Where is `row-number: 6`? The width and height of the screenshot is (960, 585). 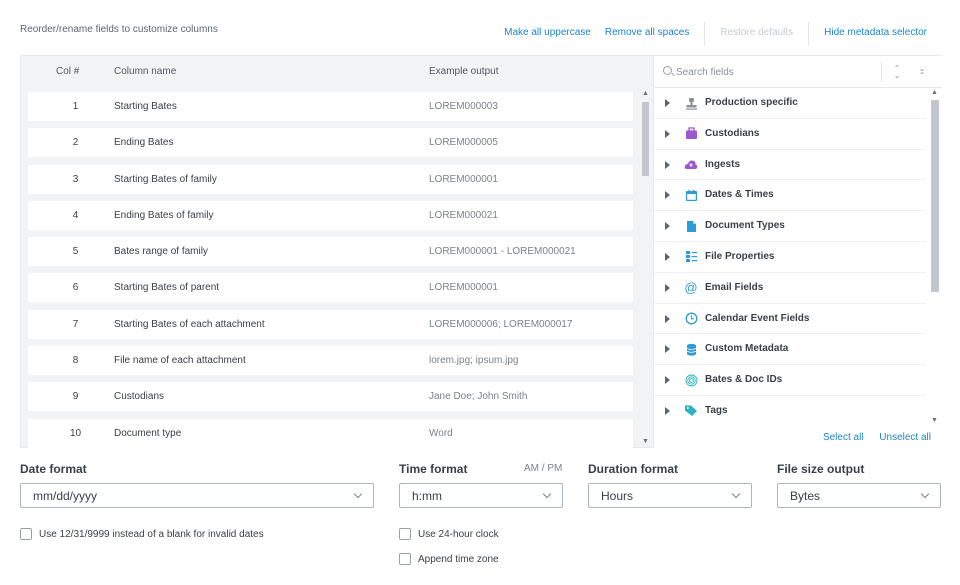 row-number: 6 is located at coordinates (75, 288).